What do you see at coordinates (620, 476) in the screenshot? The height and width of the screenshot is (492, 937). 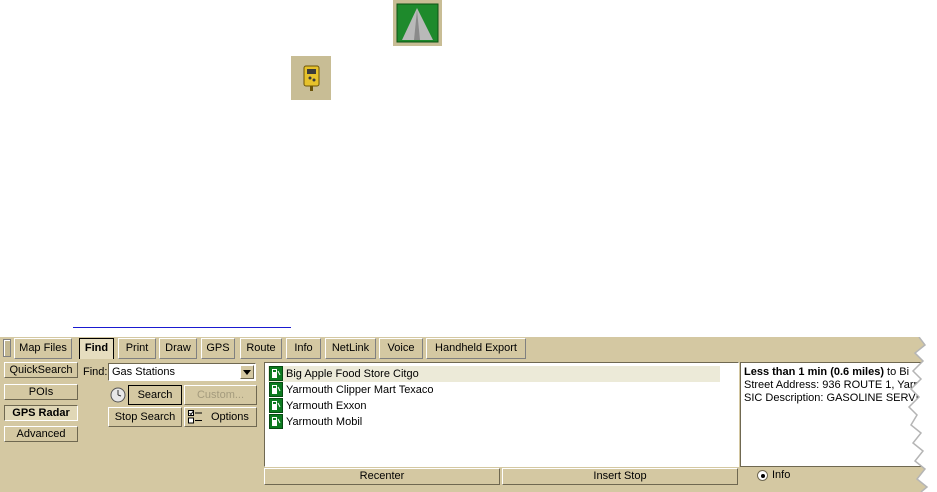 I see `insert-stop-button: Insert Stop` at bounding box center [620, 476].